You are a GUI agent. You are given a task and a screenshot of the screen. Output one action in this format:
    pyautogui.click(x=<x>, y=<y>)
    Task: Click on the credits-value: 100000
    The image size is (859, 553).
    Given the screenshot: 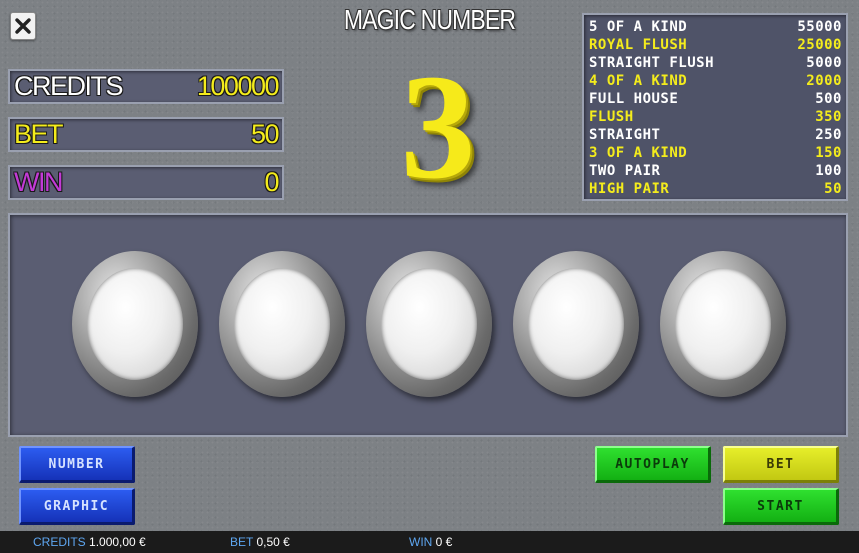 What is the action you would take?
    pyautogui.click(x=238, y=86)
    